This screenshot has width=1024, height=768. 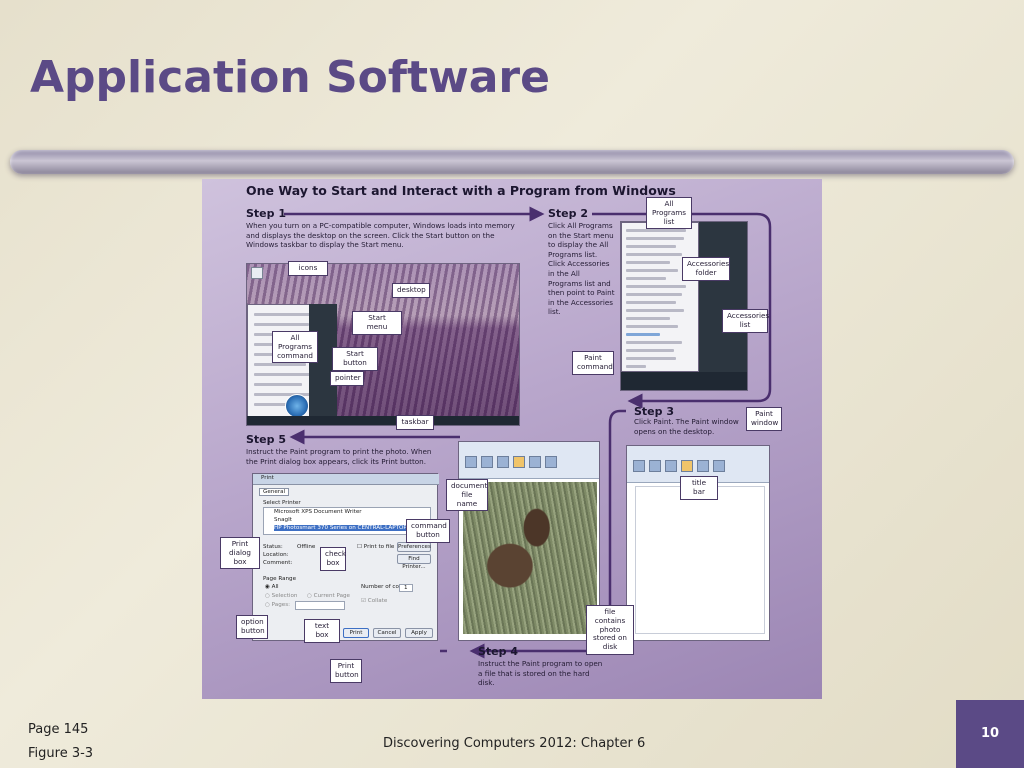 What do you see at coordinates (529, 541) in the screenshot?
I see `paint-window-photo` at bounding box center [529, 541].